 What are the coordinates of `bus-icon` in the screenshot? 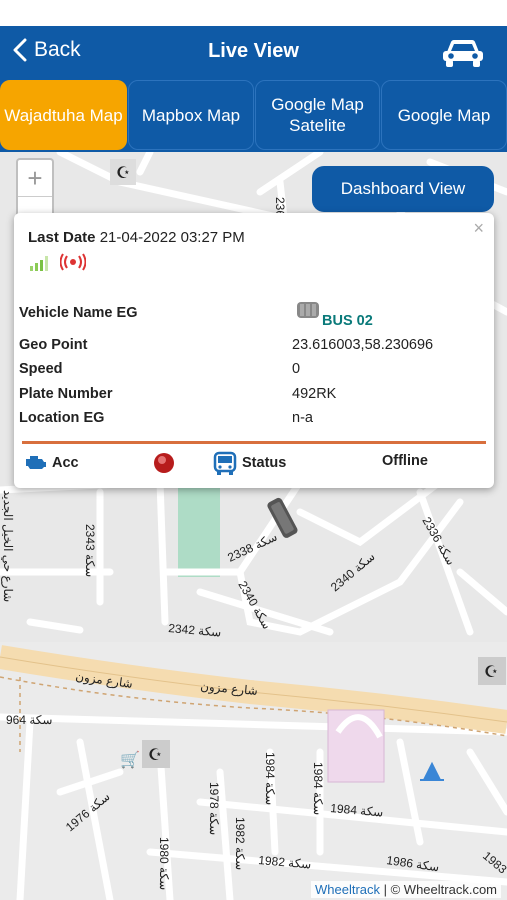 It's located at (308, 310).